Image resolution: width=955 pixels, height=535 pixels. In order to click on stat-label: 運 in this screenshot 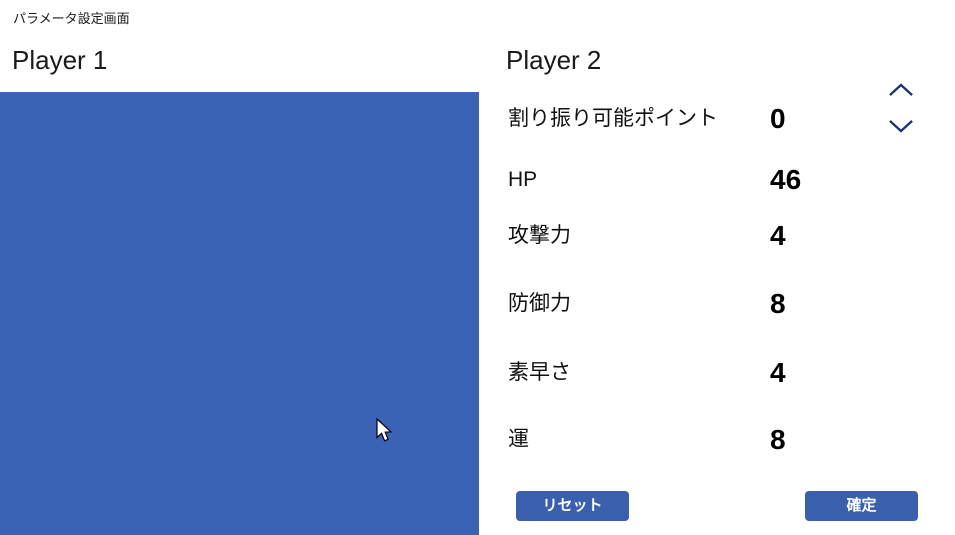, I will do `click(518, 439)`.